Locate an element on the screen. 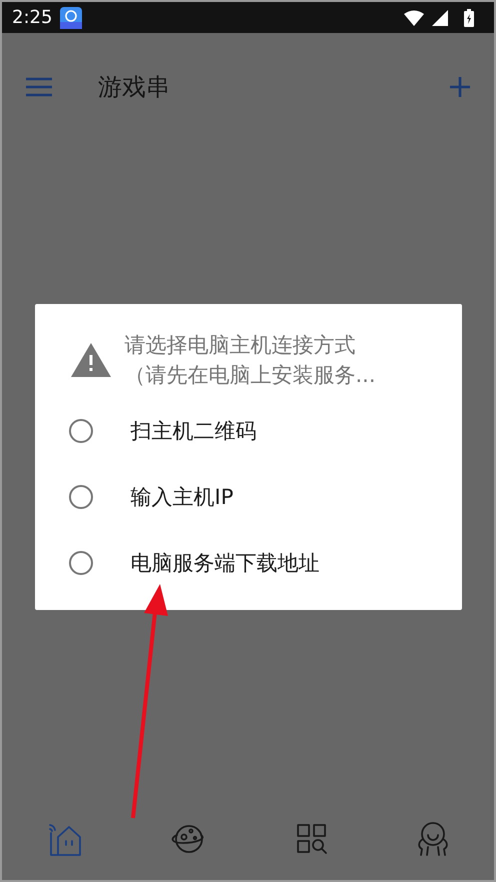 This screenshot has height=882, width=496. radio-option: 扫主机二维码 is located at coordinates (248, 431).